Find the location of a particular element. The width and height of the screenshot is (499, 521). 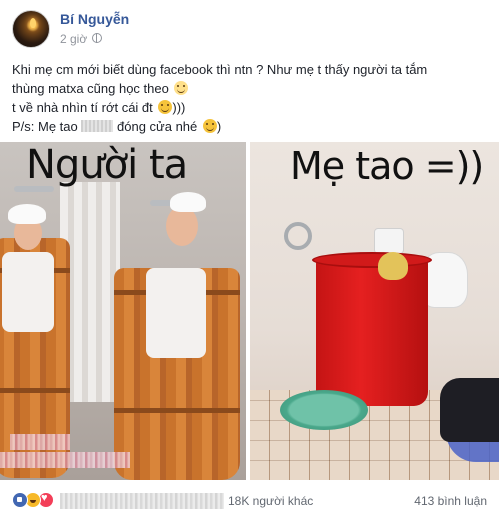

red-bucket is located at coordinates (372, 332).